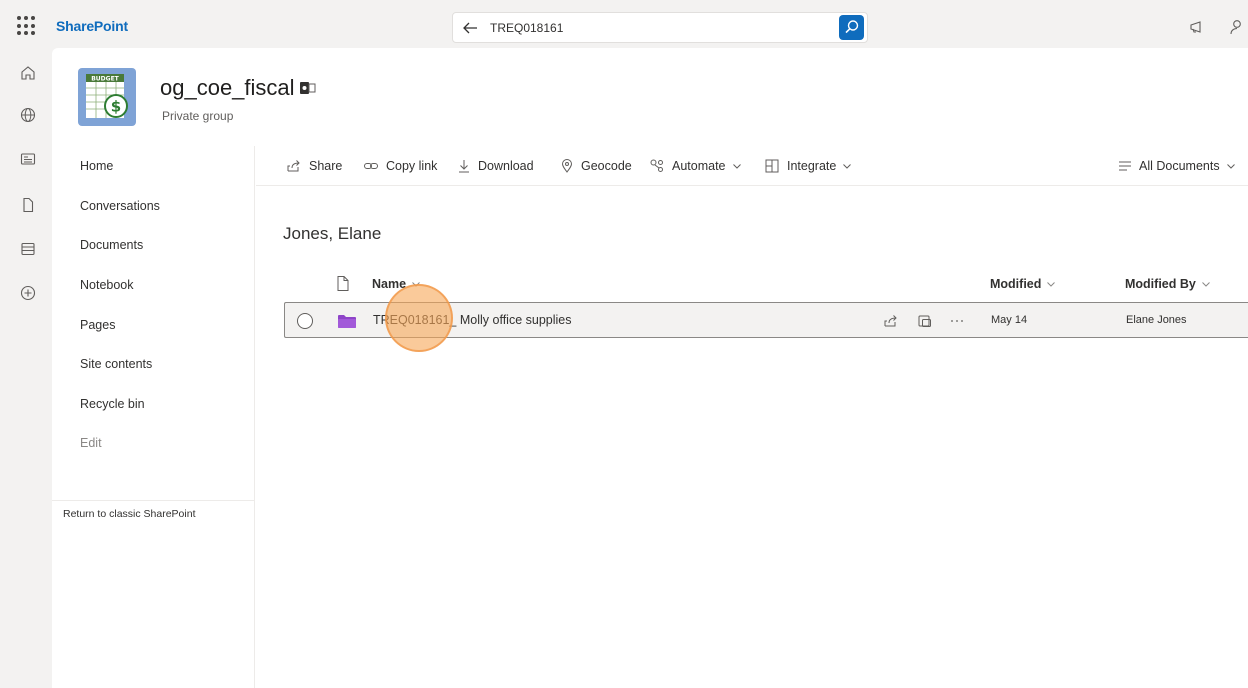  I want to click on nav-item-home: Home, so click(96, 166).